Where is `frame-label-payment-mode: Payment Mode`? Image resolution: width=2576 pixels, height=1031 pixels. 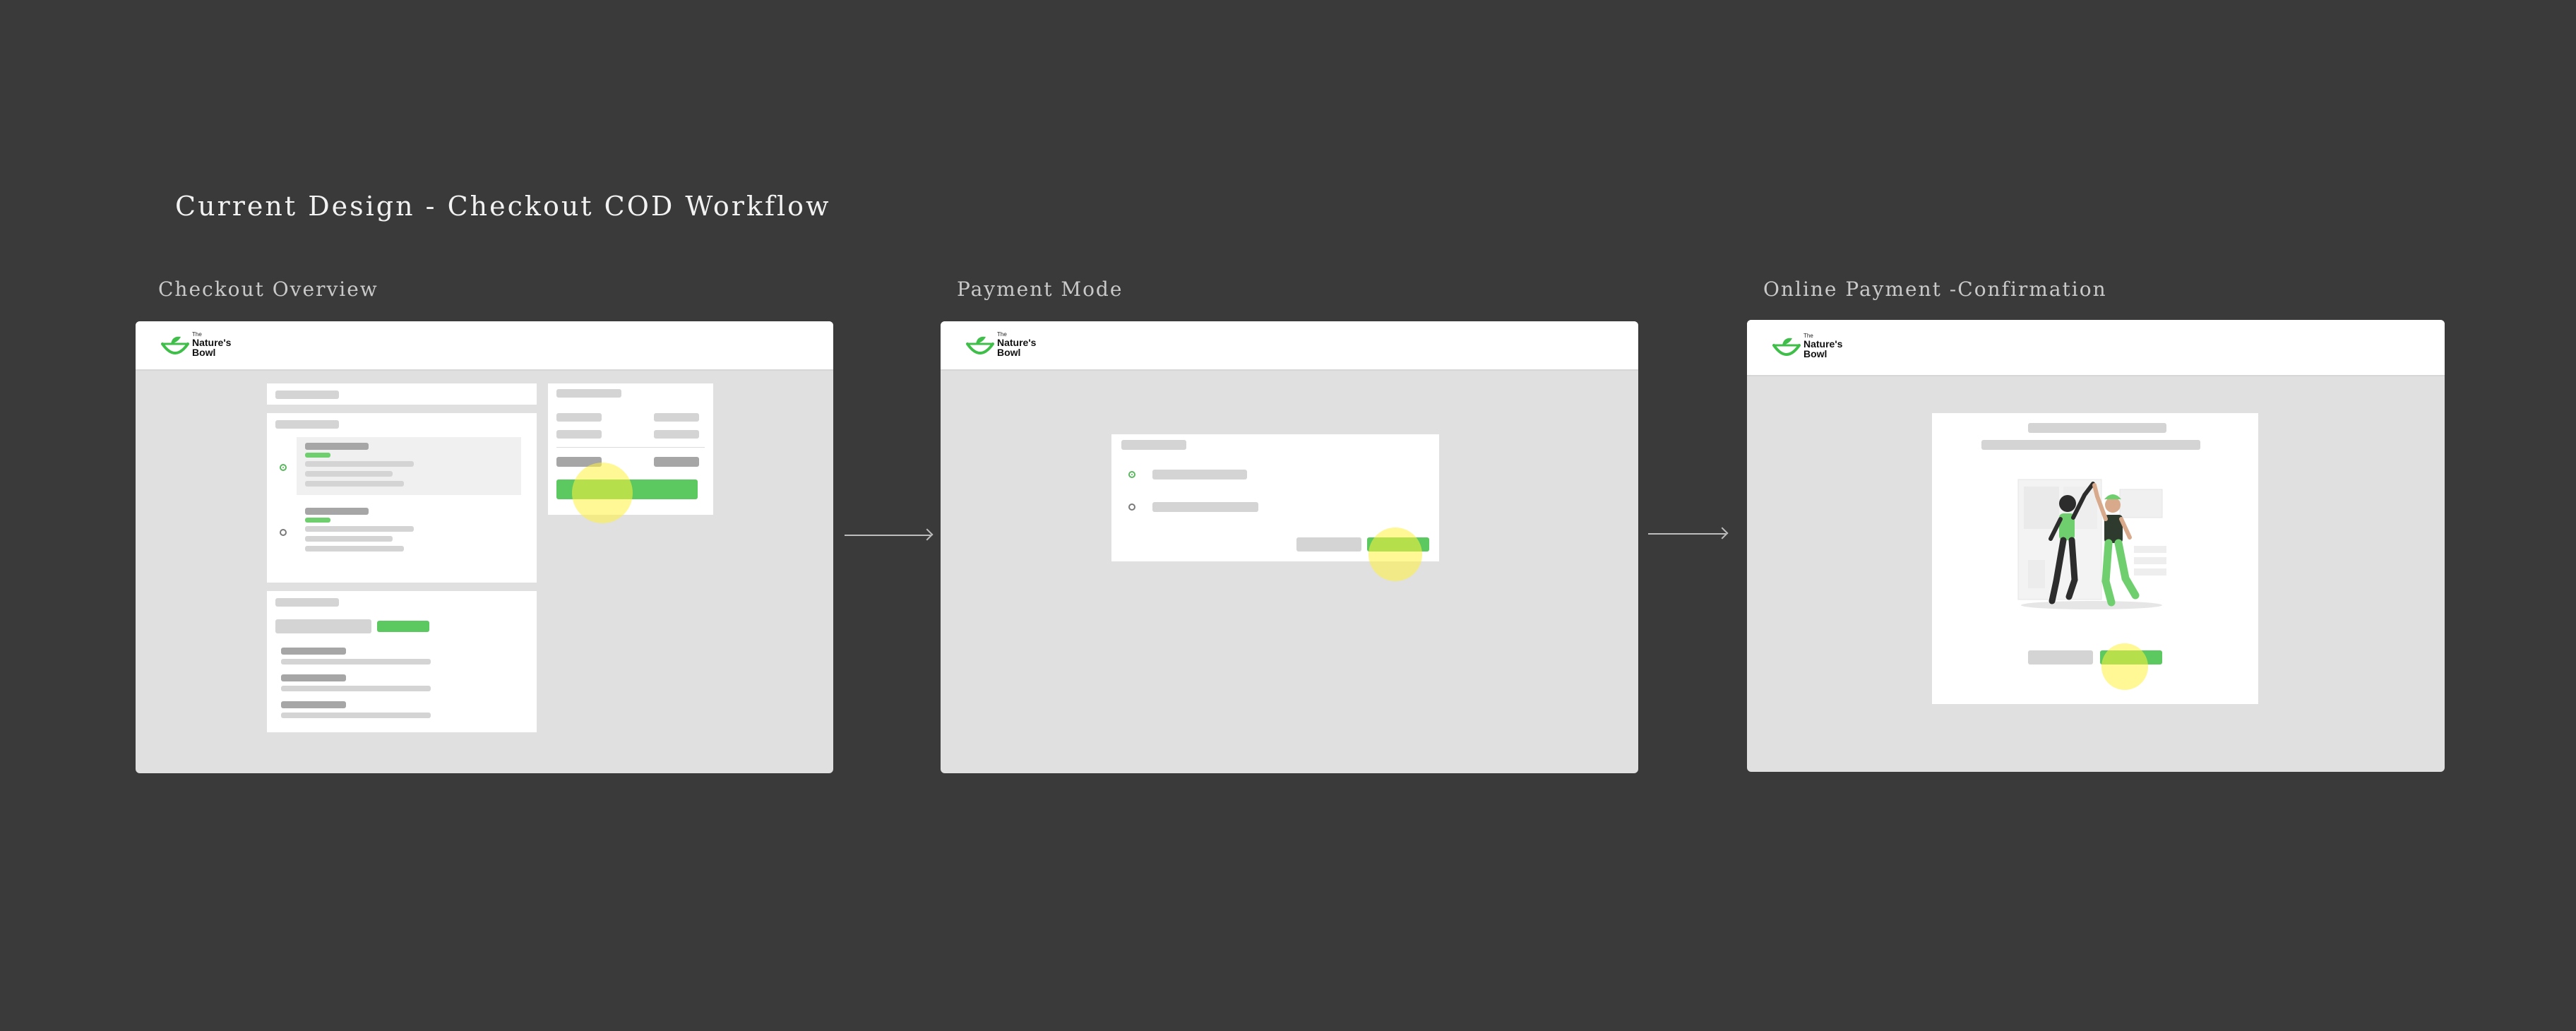
frame-label-payment-mode: Payment Mode is located at coordinates (1040, 289).